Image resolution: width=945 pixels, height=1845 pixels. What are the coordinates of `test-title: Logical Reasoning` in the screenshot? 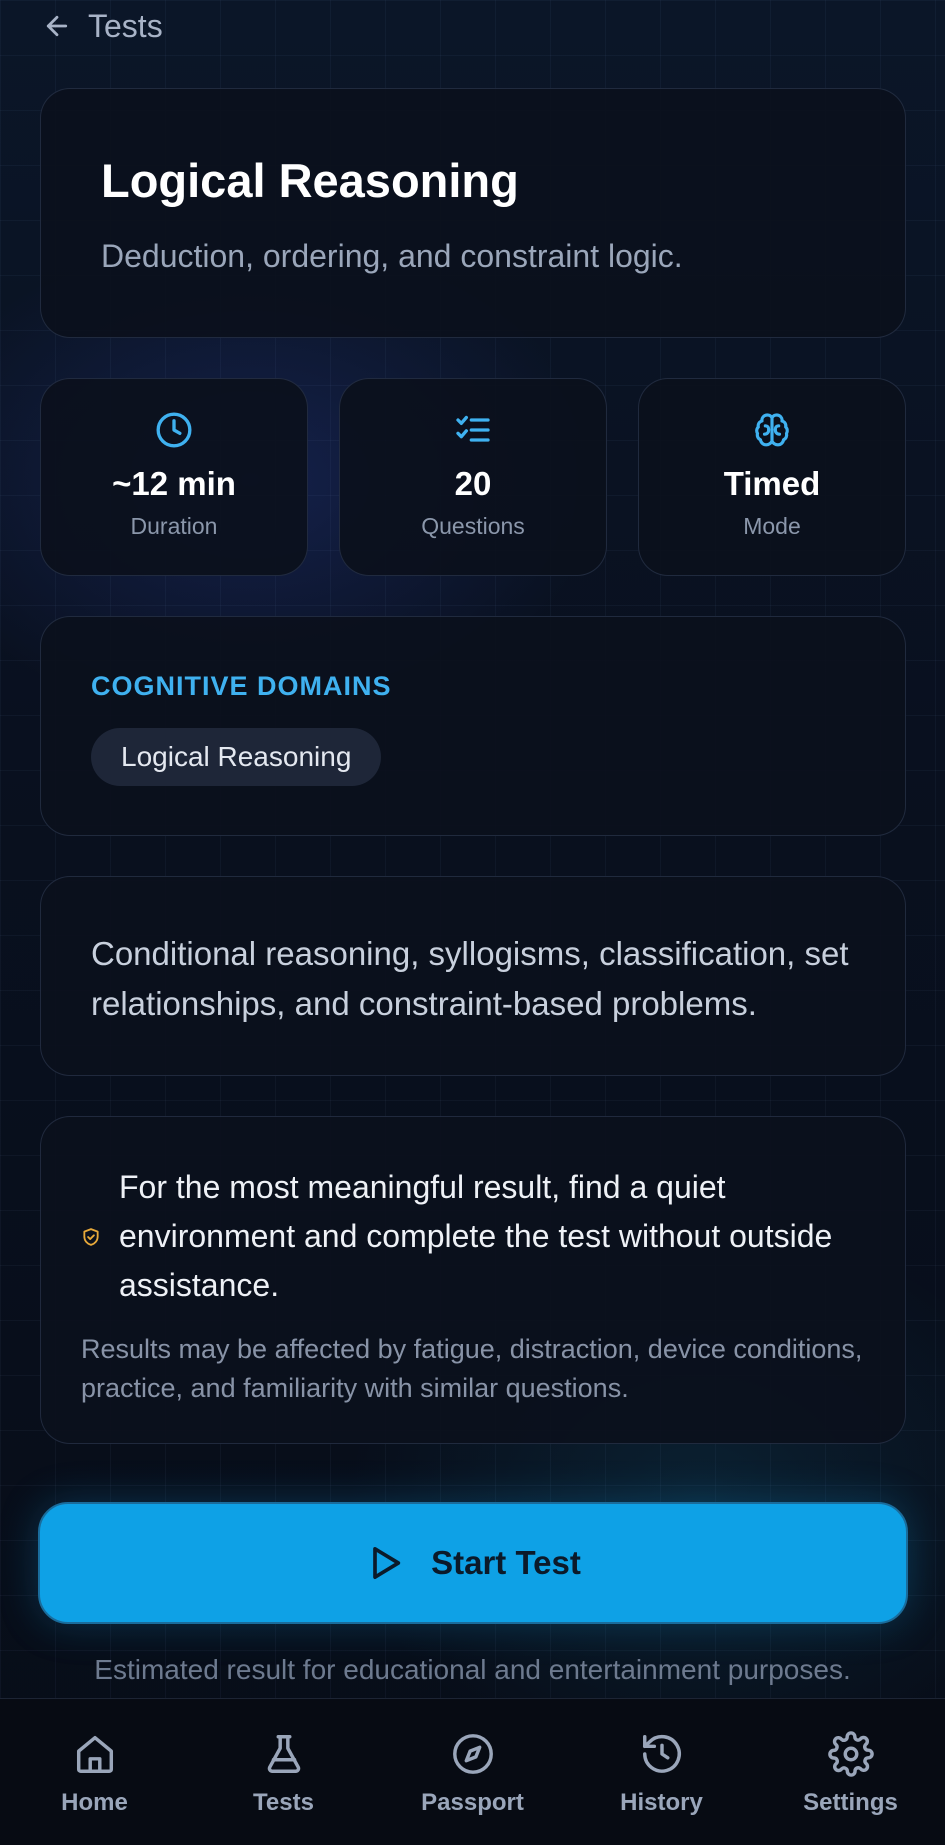 It's located at (310, 180).